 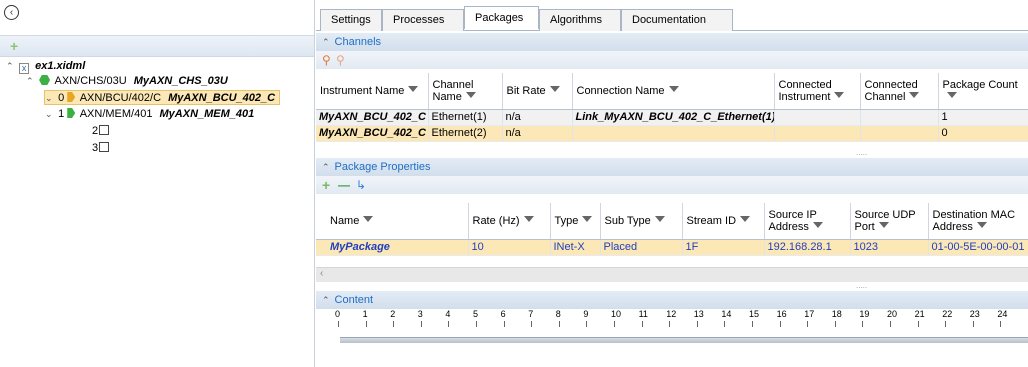 I want to click on column-header: Rate (Hz), so click(x=509, y=221).